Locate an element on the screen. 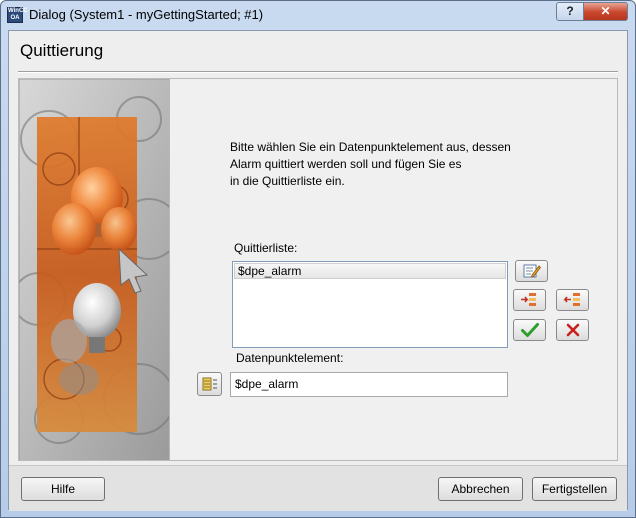 The width and height of the screenshot is (636, 518). datapoint-selector-icon is located at coordinates (209, 384).